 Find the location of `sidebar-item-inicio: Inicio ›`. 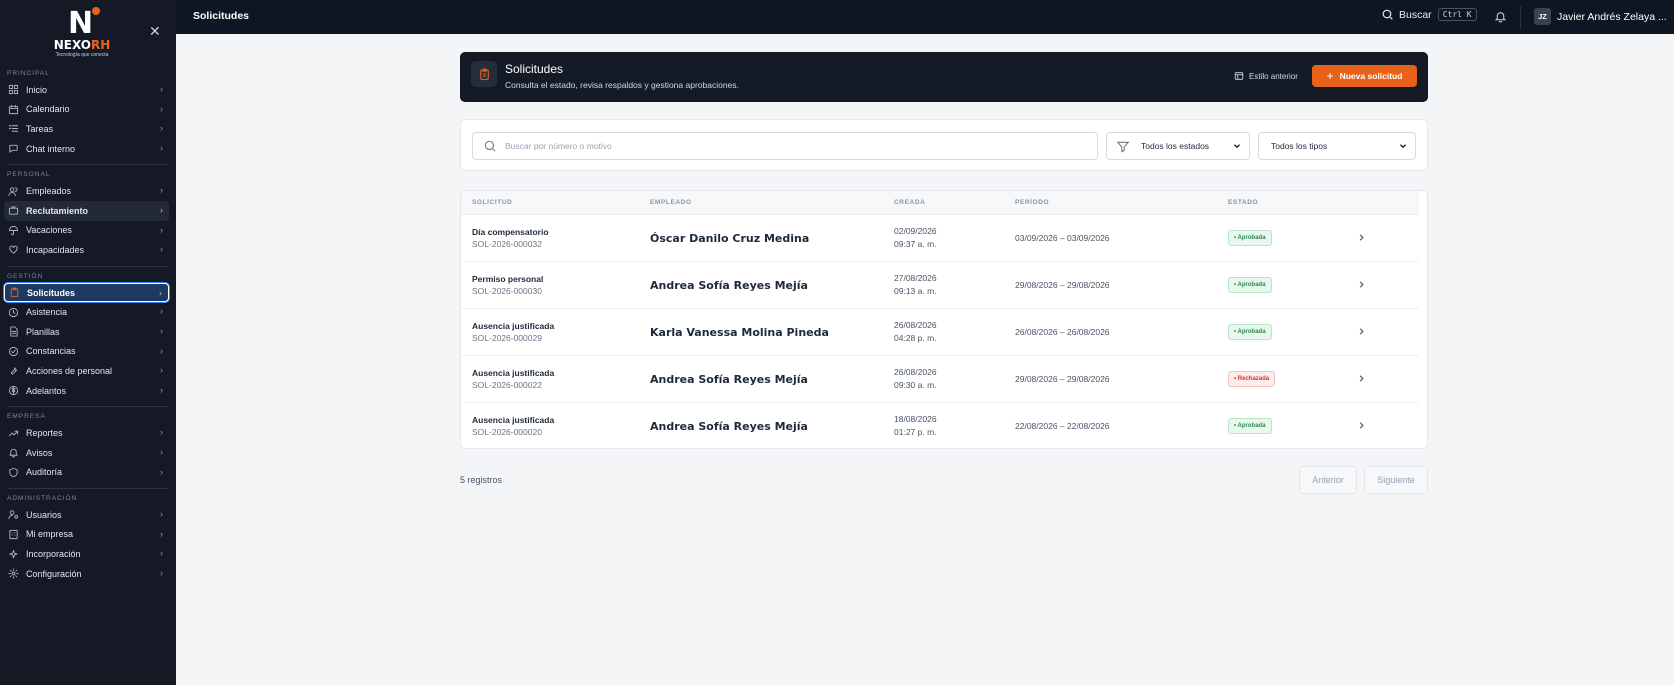

sidebar-item-inicio: Inicio › is located at coordinates (86, 90).